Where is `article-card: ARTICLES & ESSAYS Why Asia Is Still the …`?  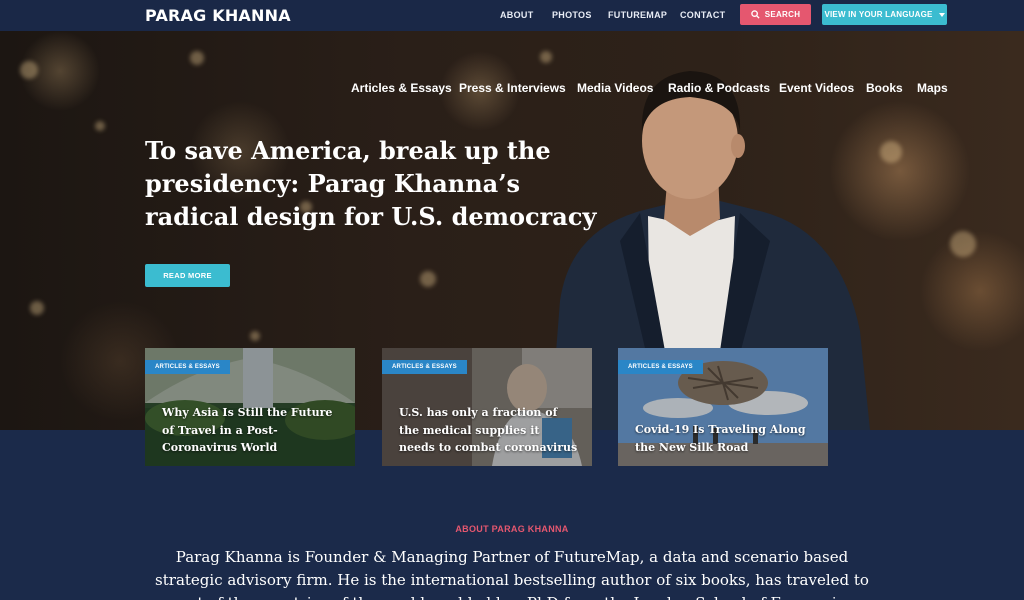
article-card: ARTICLES & ESSAYS Why Asia Is Still the … is located at coordinates (250, 407).